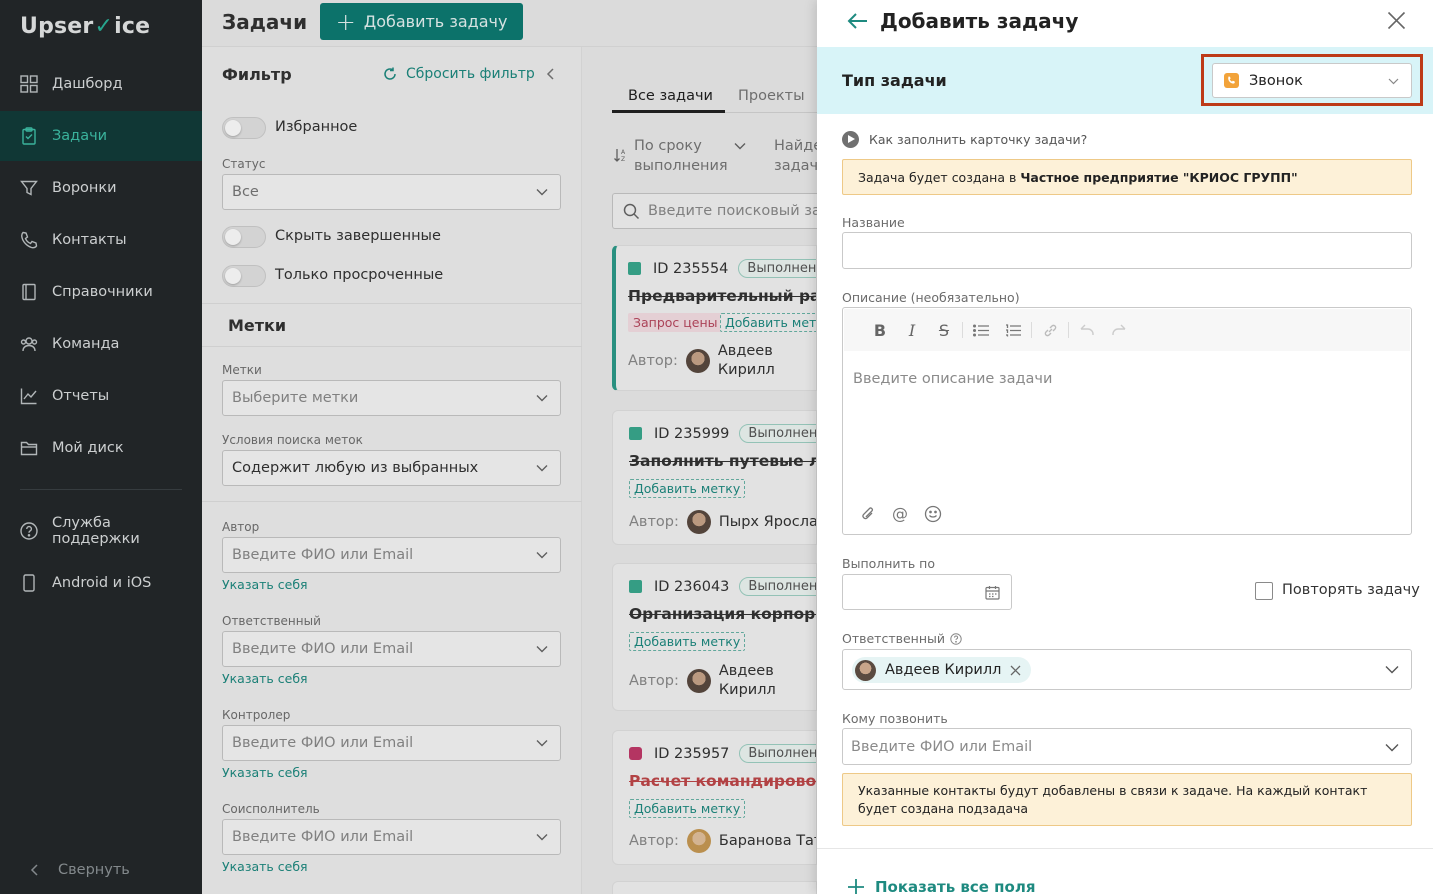 Image resolution: width=1433 pixels, height=894 pixels. I want to click on responsible-name: Авдеев Кирилл, so click(943, 670).